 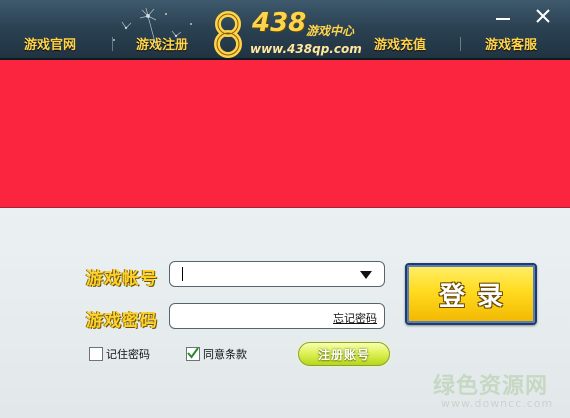 What do you see at coordinates (366, 275) in the screenshot?
I see `dropdown-arrow-icon` at bounding box center [366, 275].